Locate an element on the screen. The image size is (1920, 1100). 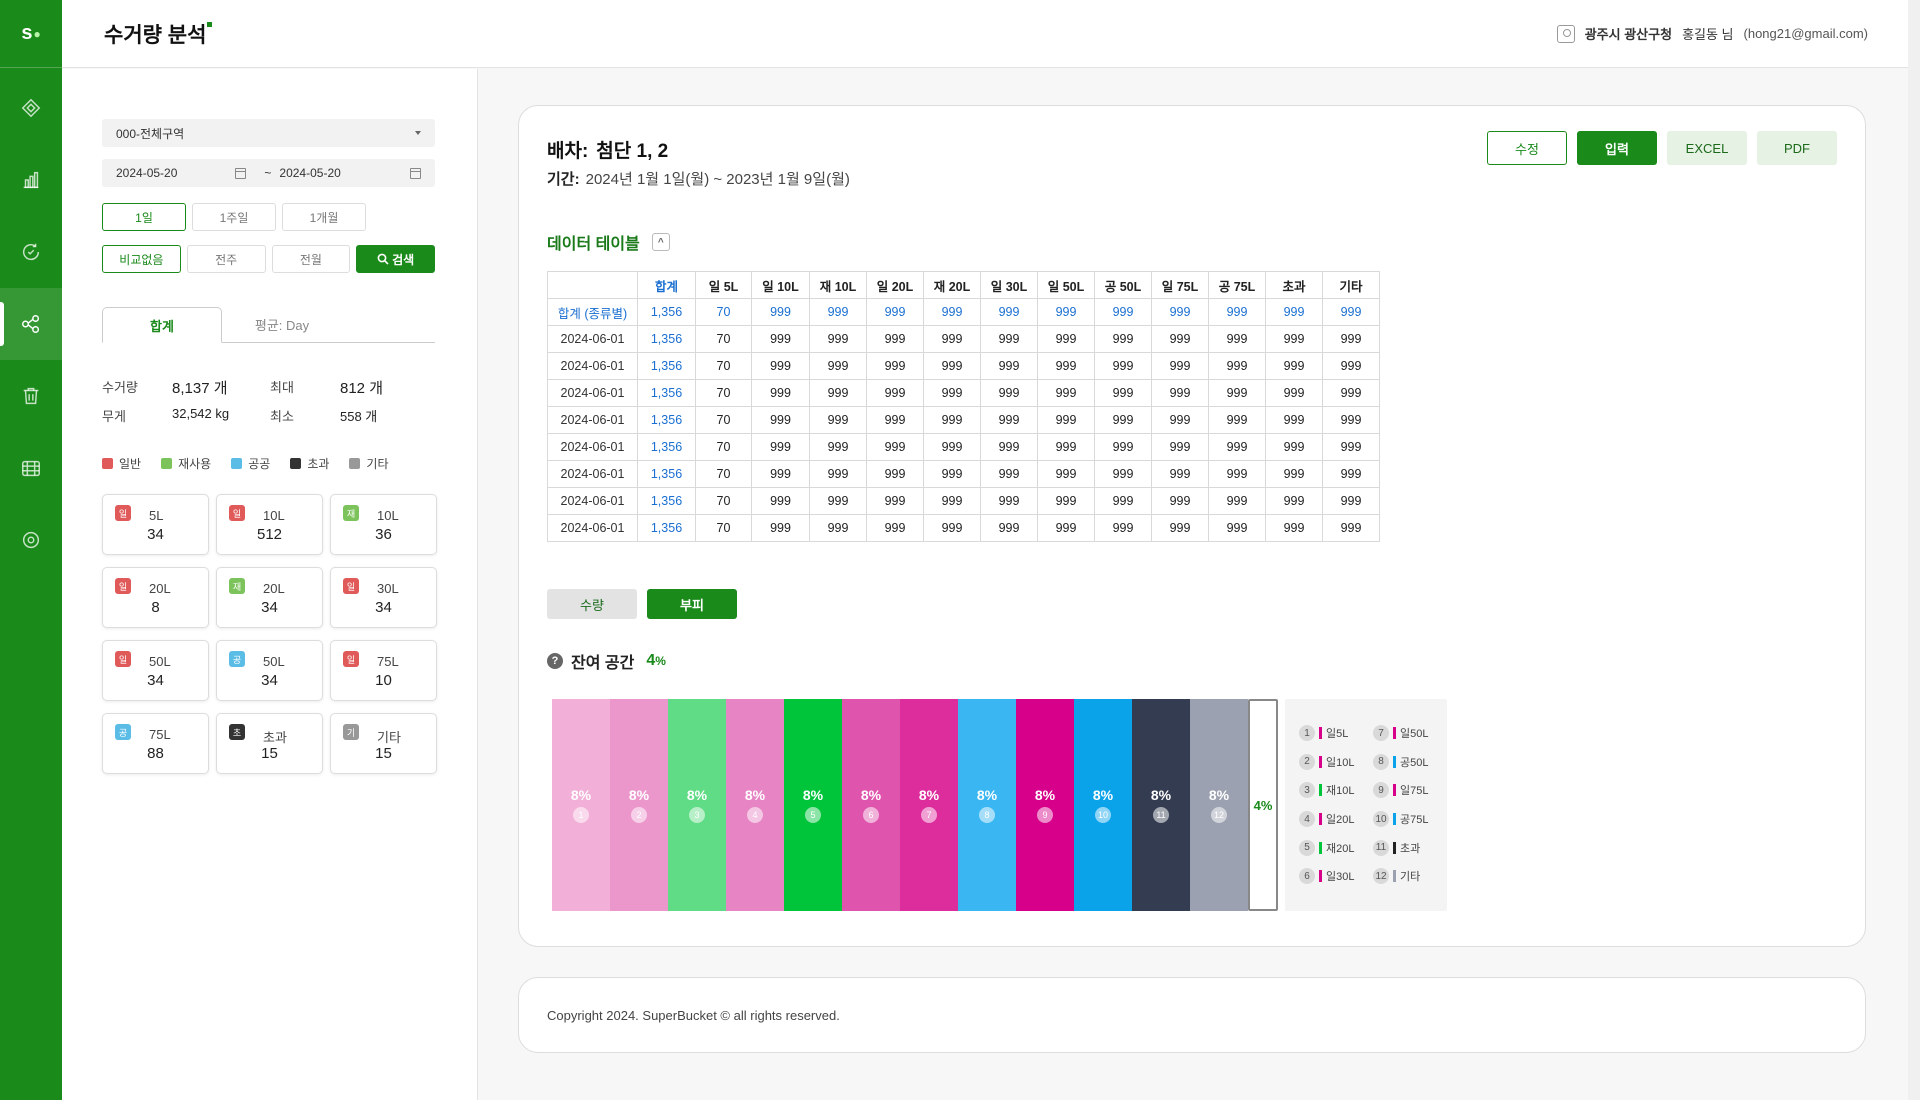
region-select: 000-전체구역 is located at coordinates (268, 133).